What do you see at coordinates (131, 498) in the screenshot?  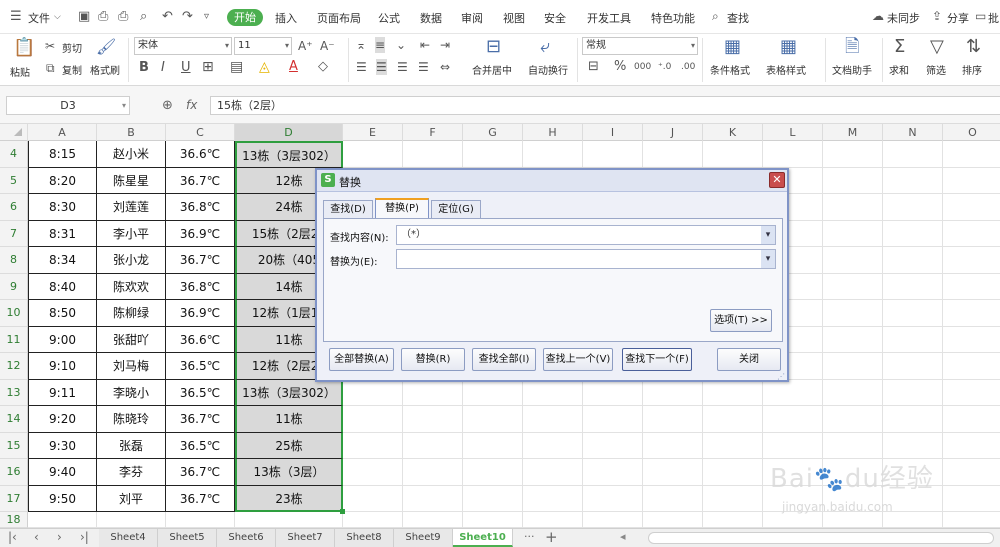 I see `cell-b: 刘平` at bounding box center [131, 498].